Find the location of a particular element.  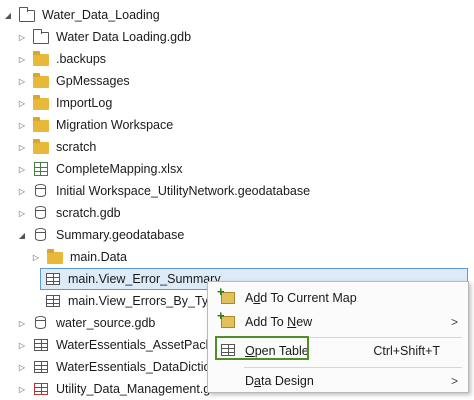

tree-item-label: Summary.geodatabase is located at coordinates (120, 235).